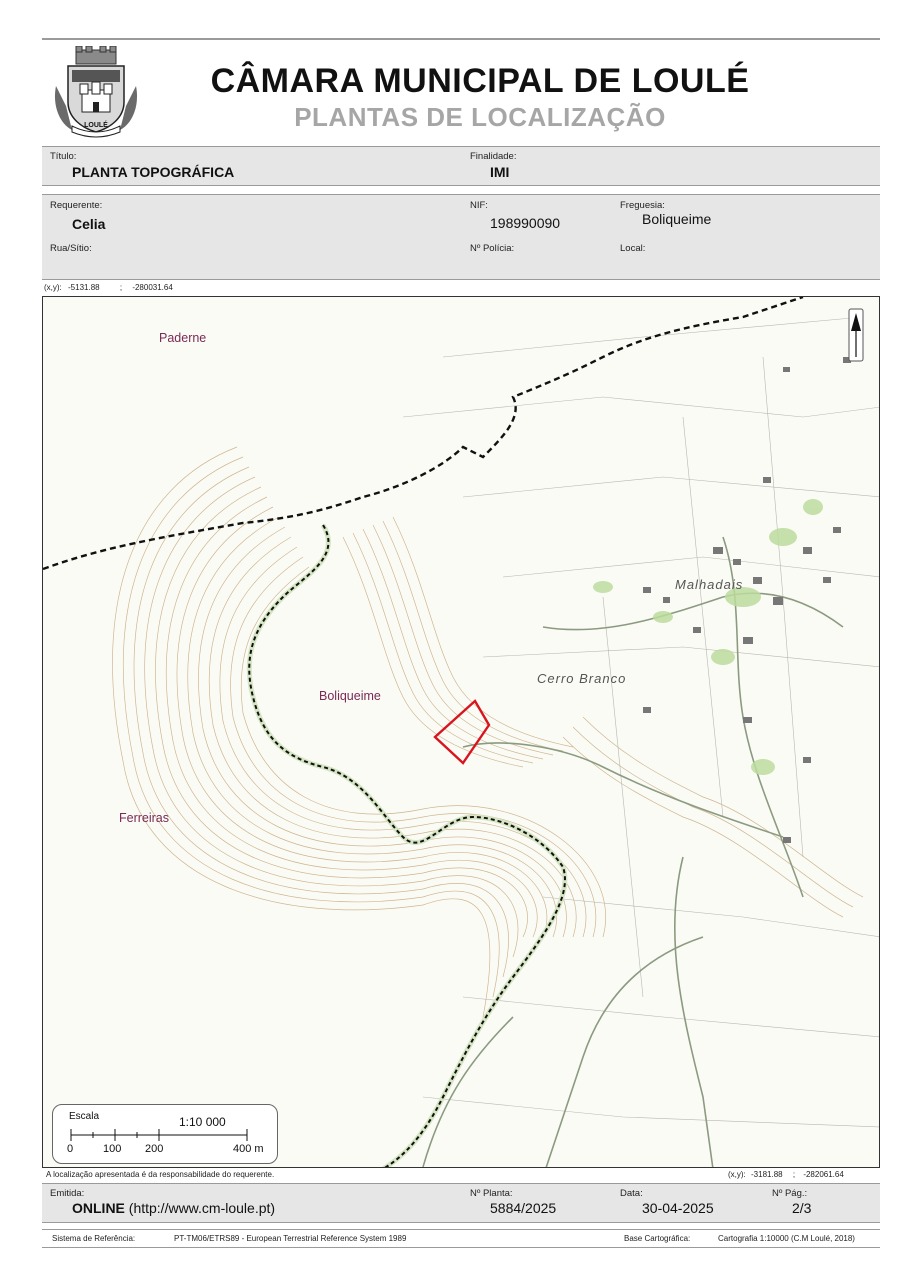 Image resolution: width=900 pixels, height=1276 pixels. I want to click on scale-tick-400: 400 m, so click(248, 1149).